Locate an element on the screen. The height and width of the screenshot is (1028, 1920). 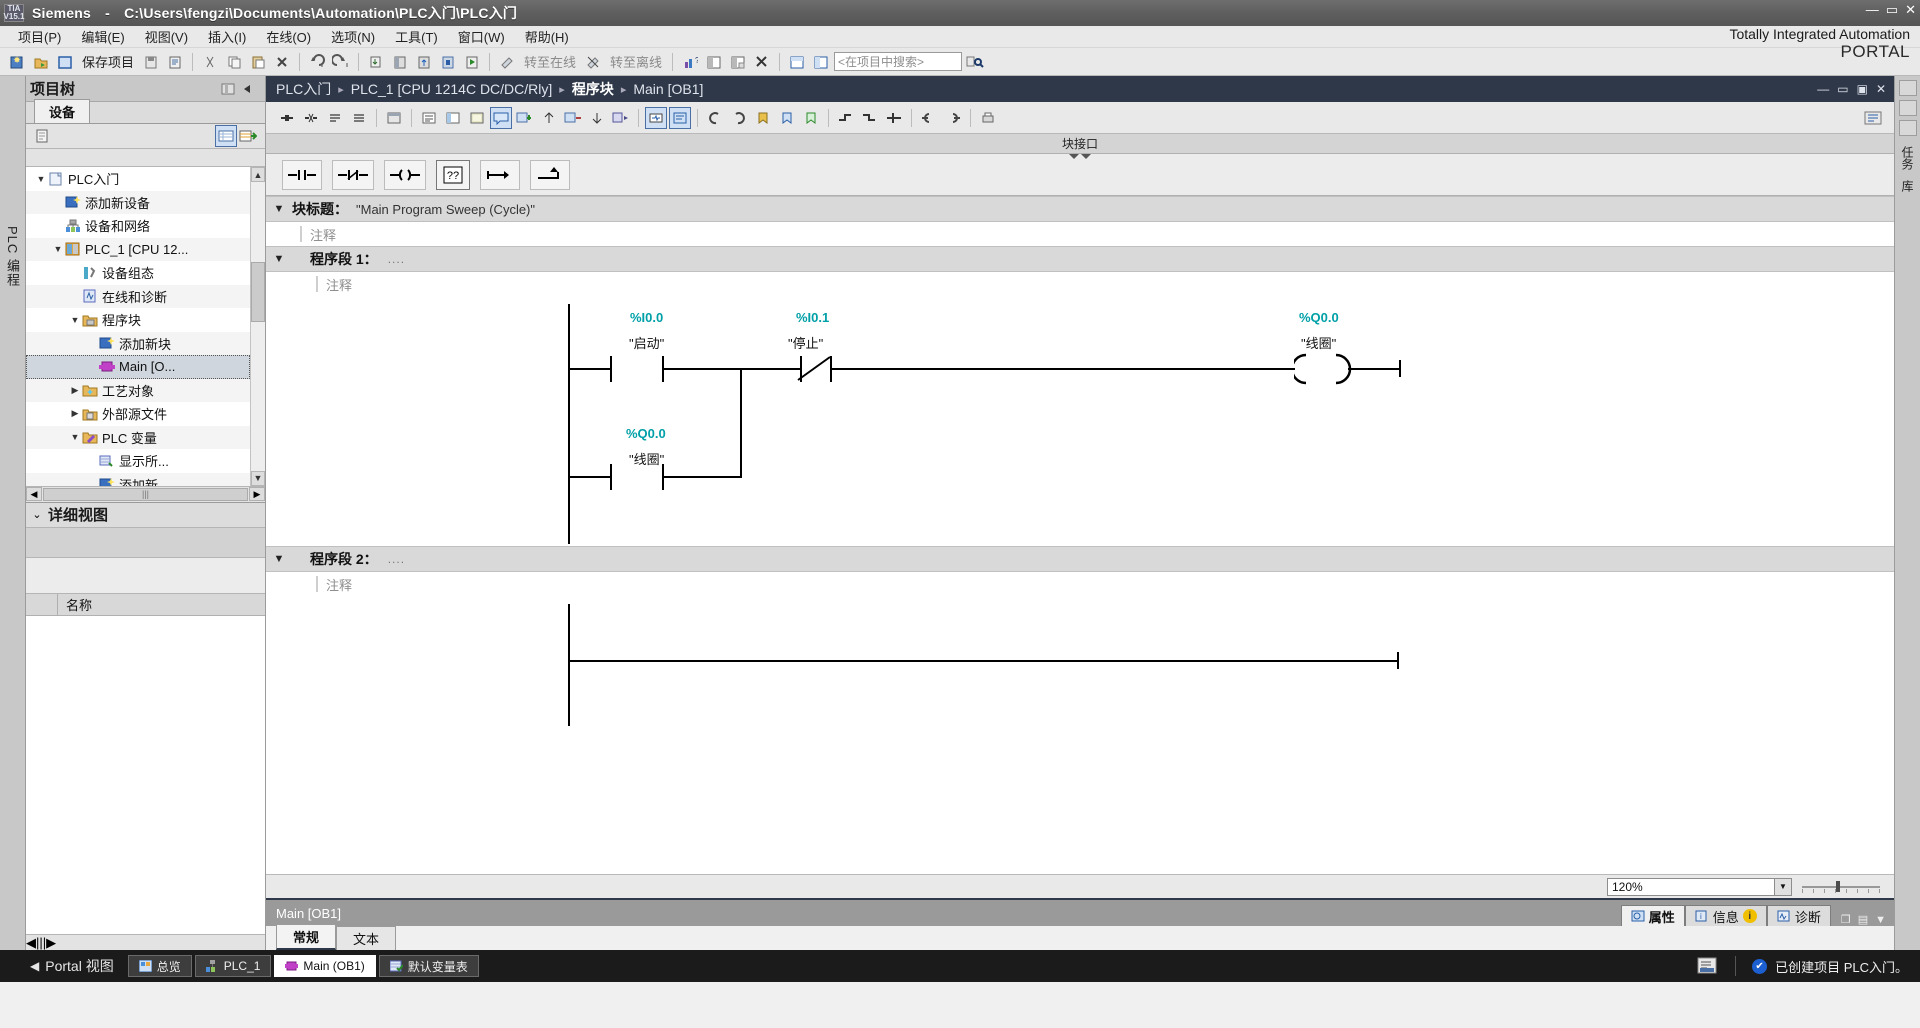
block-title-bar: ▼ 块标题： "Main Program Sweep (Cycle)" is located at coordinates (1080, 209).